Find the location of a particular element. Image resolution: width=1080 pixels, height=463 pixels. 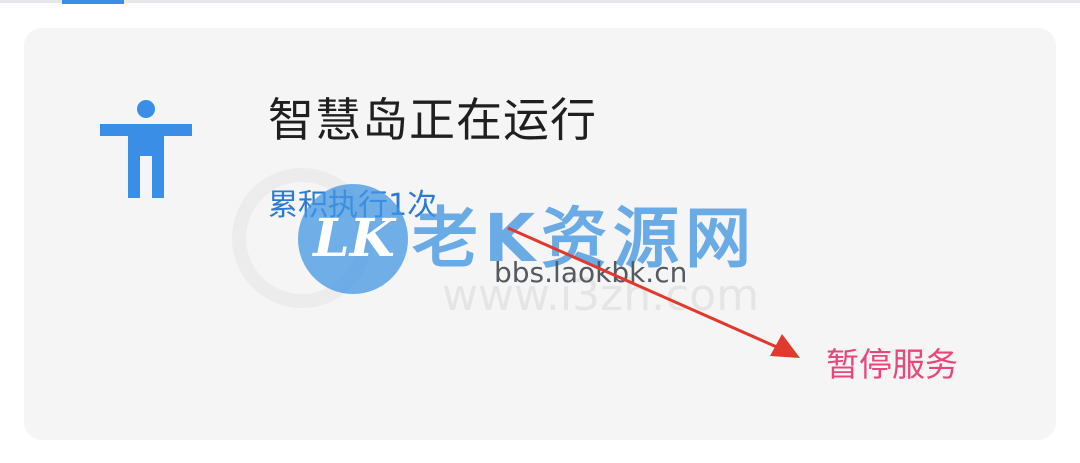

watermark-logo-text: LK is located at coordinates (354, 238).